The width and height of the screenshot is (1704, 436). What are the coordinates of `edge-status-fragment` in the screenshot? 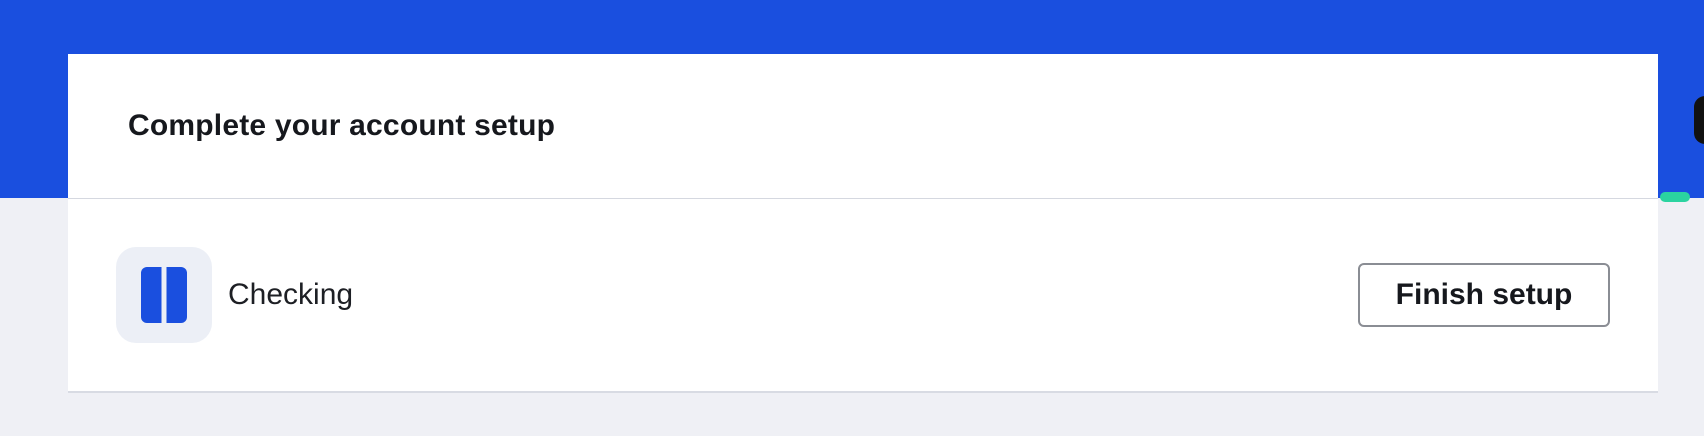 It's located at (1675, 197).